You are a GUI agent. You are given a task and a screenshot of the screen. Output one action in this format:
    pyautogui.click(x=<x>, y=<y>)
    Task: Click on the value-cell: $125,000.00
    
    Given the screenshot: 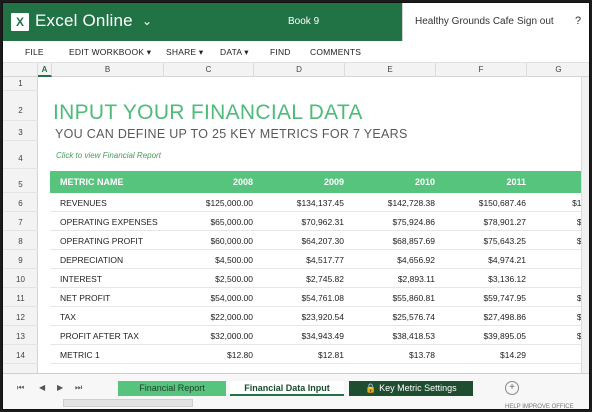 What is the action you would take?
    pyautogui.click(x=214, y=203)
    